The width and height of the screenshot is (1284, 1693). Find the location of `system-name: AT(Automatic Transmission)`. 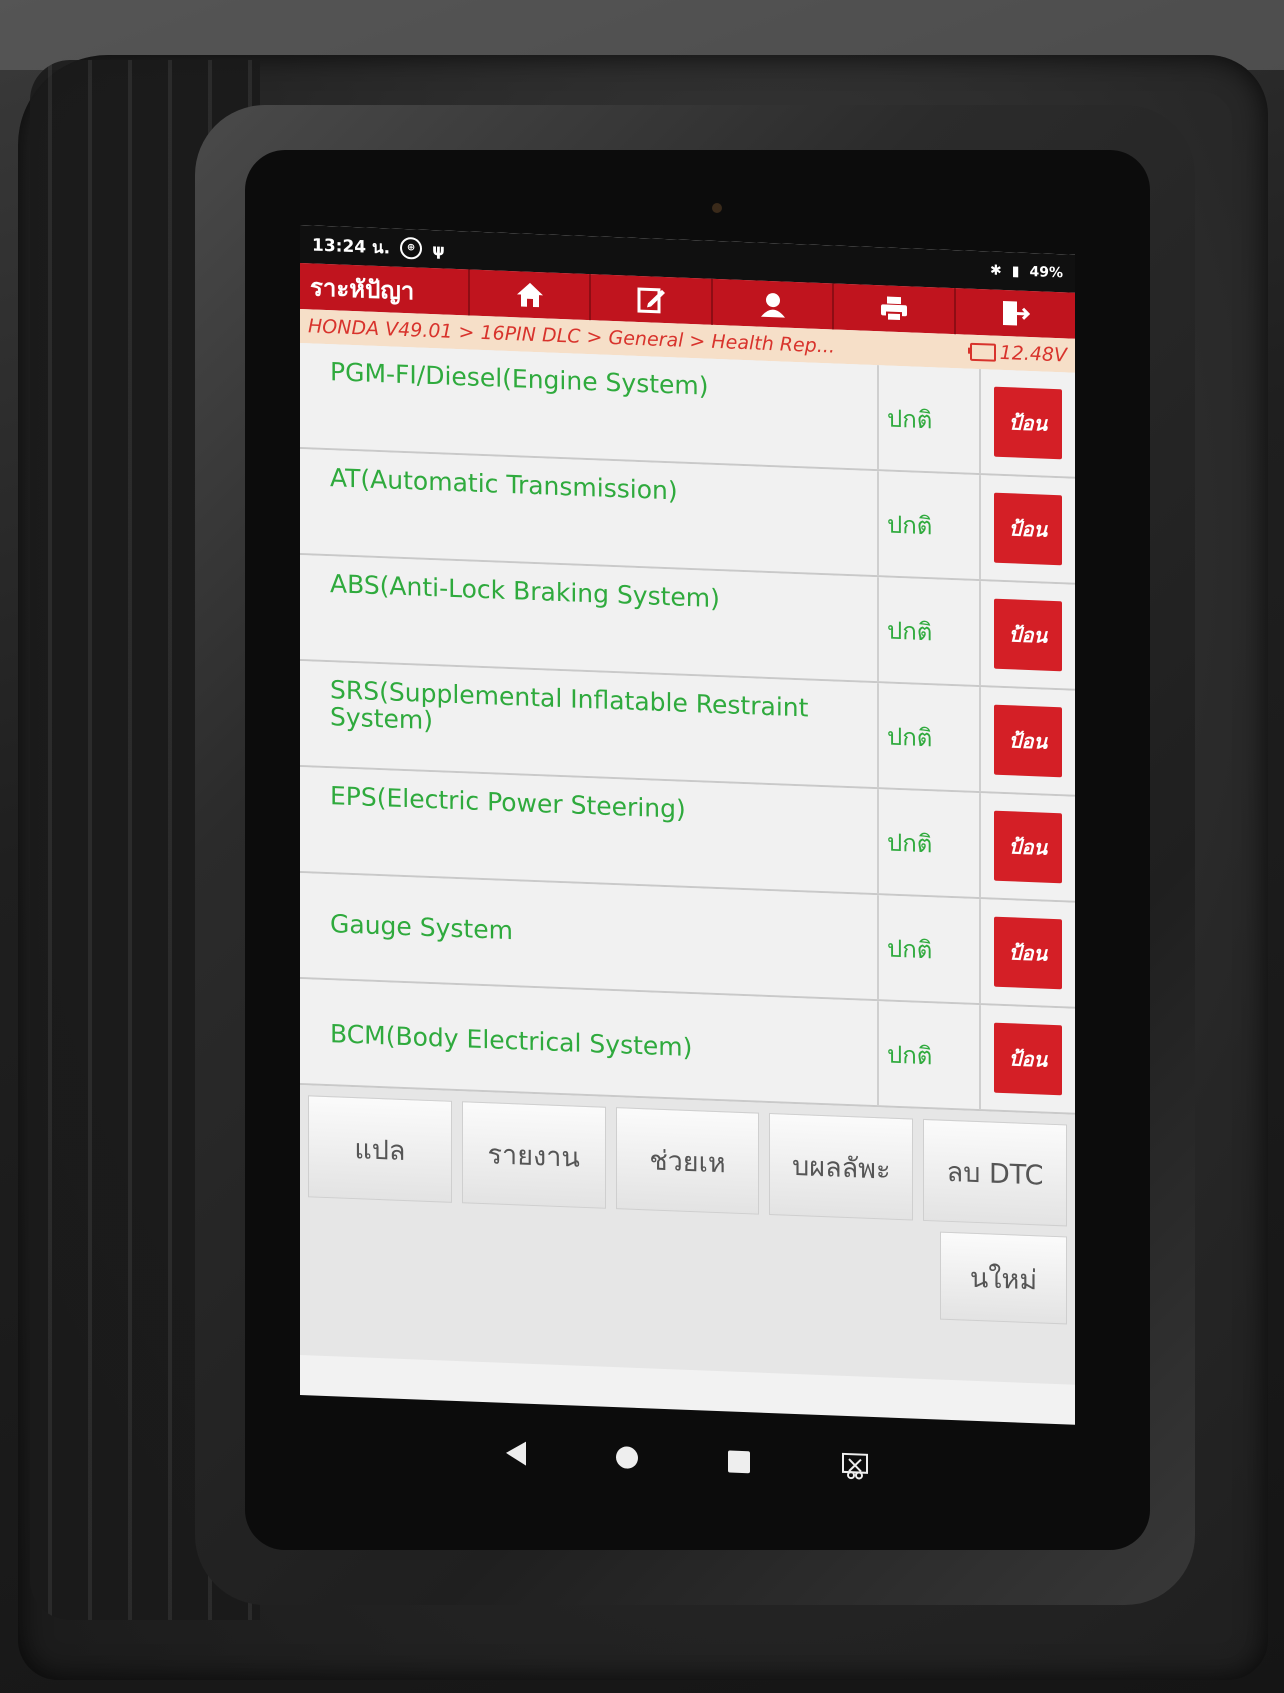

system-name: AT(Automatic Transmission) is located at coordinates (589, 512).